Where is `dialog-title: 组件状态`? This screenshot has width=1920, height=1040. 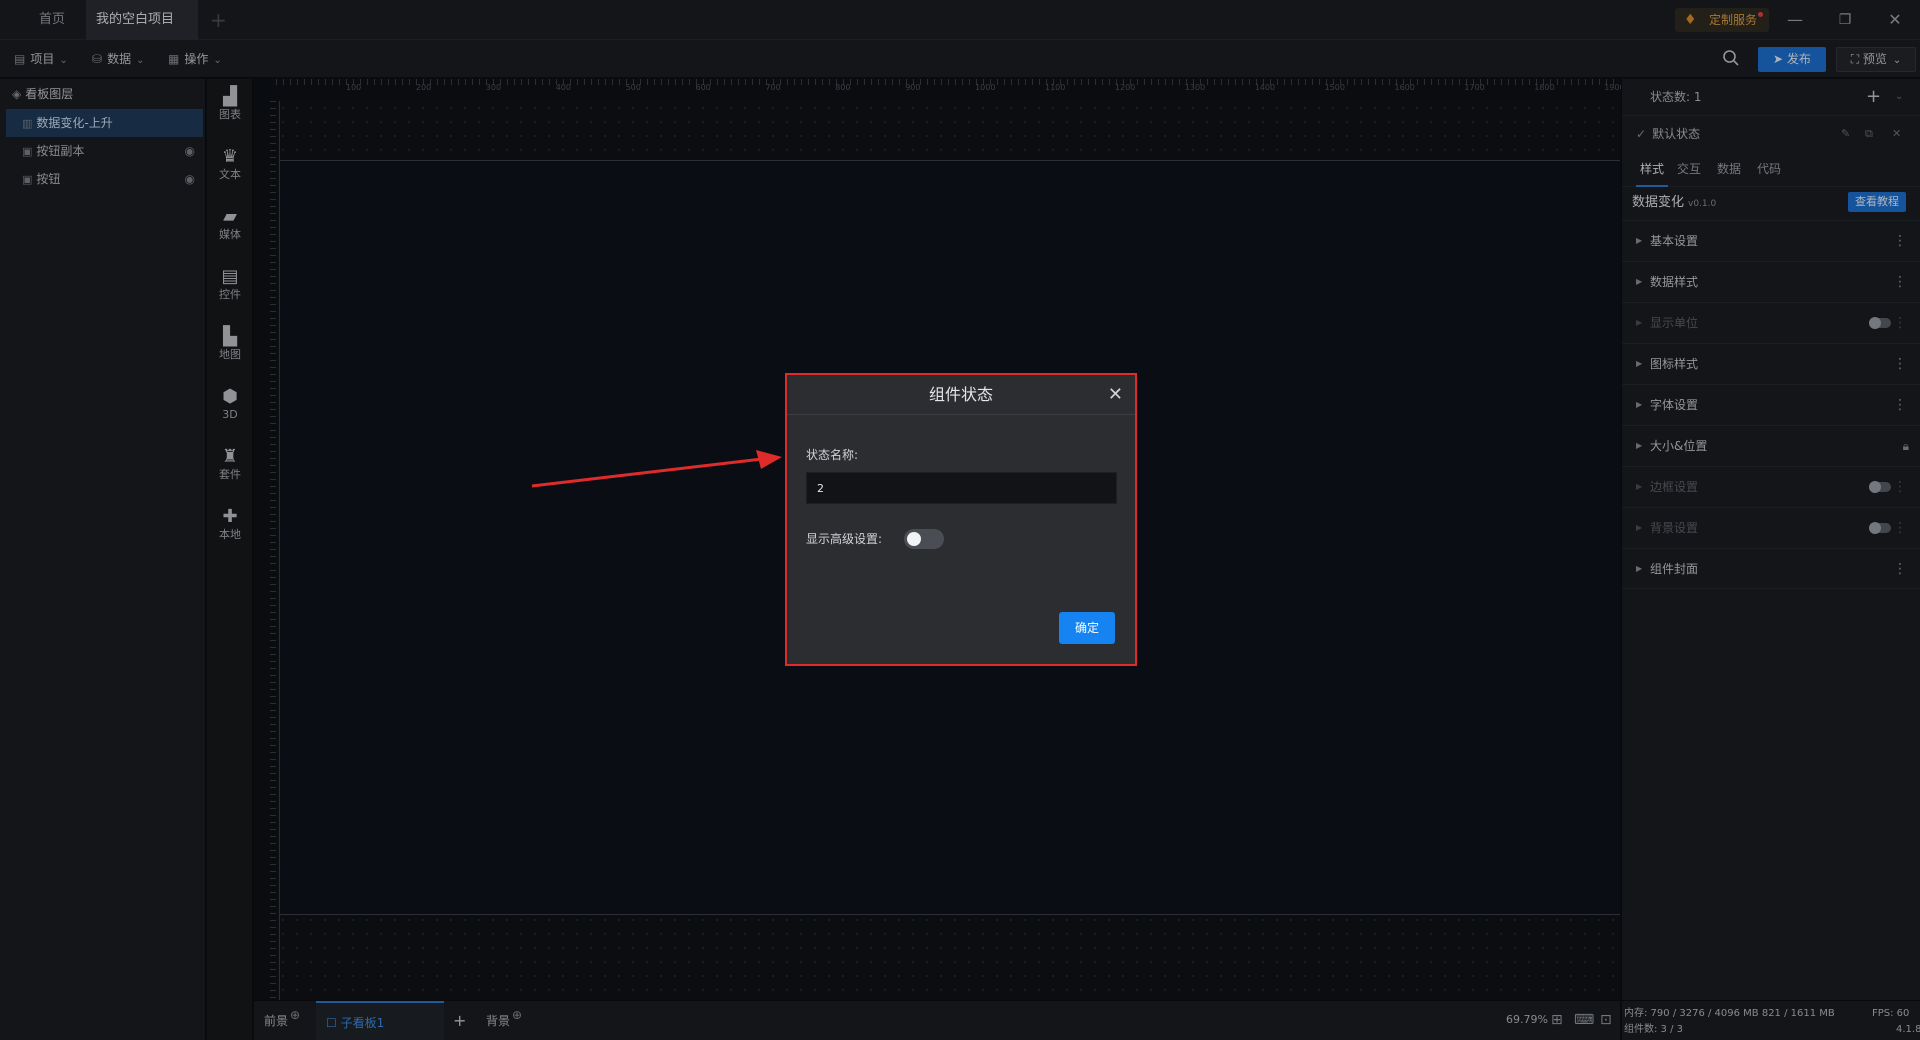 dialog-title: 组件状态 is located at coordinates (960, 394).